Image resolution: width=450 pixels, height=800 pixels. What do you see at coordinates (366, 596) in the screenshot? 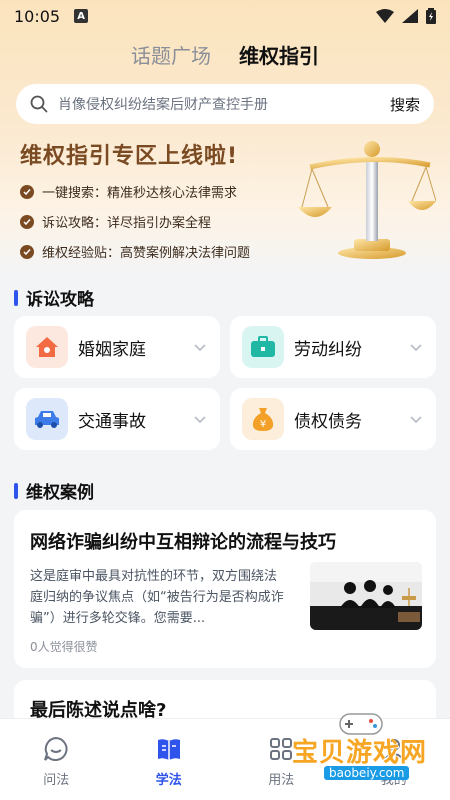
I see `courtroom-thumbnail` at bounding box center [366, 596].